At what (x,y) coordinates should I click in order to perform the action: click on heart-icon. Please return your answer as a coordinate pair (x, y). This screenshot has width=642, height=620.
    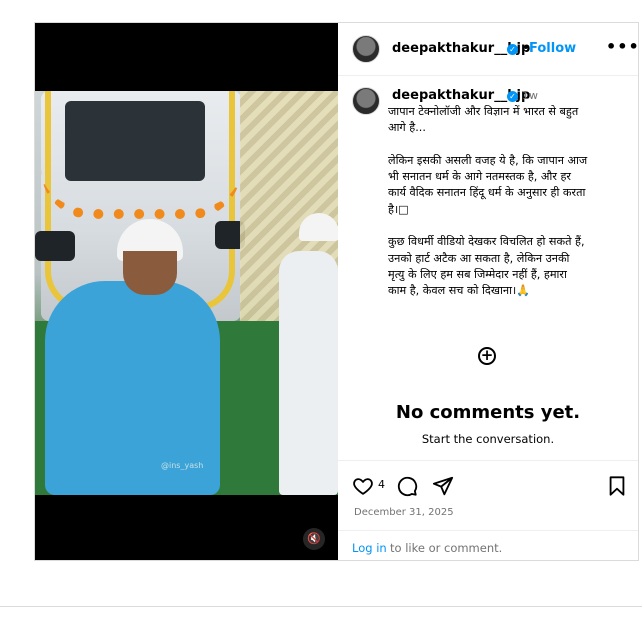
    Looking at the image, I should click on (363, 486).